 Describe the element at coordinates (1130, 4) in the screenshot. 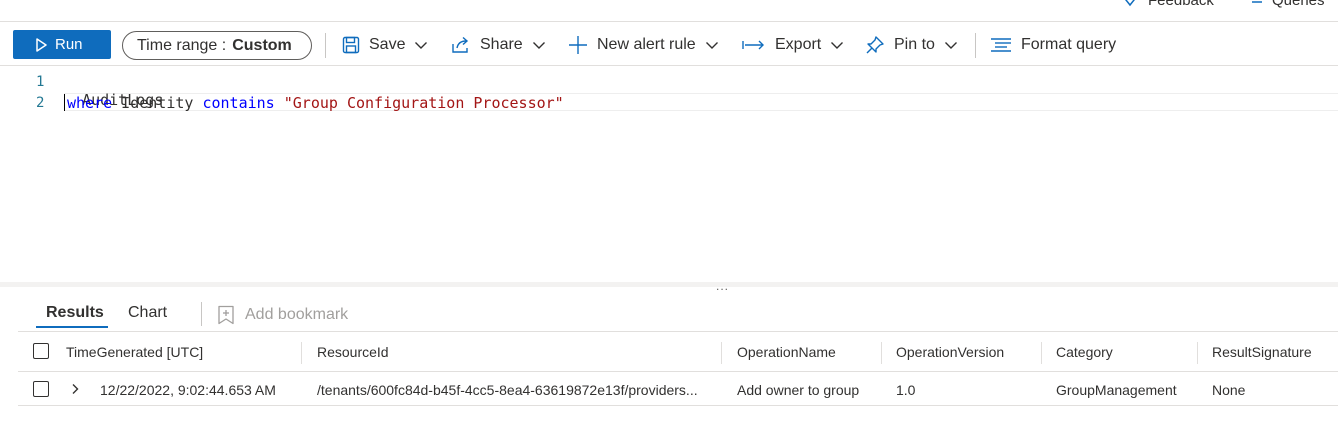

I see `heart-icon` at that location.